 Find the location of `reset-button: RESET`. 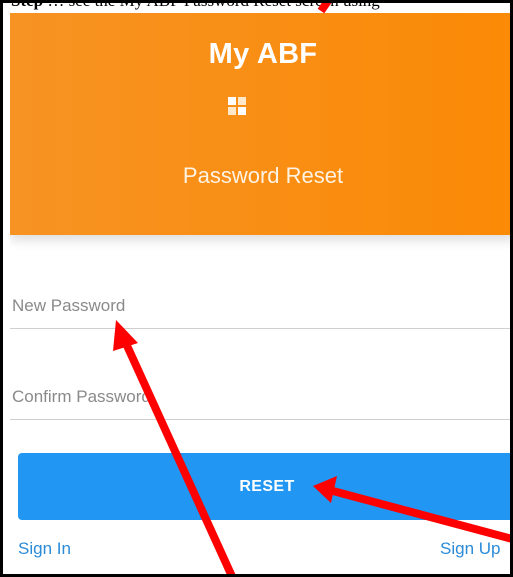

reset-button: RESET is located at coordinates (264, 486).